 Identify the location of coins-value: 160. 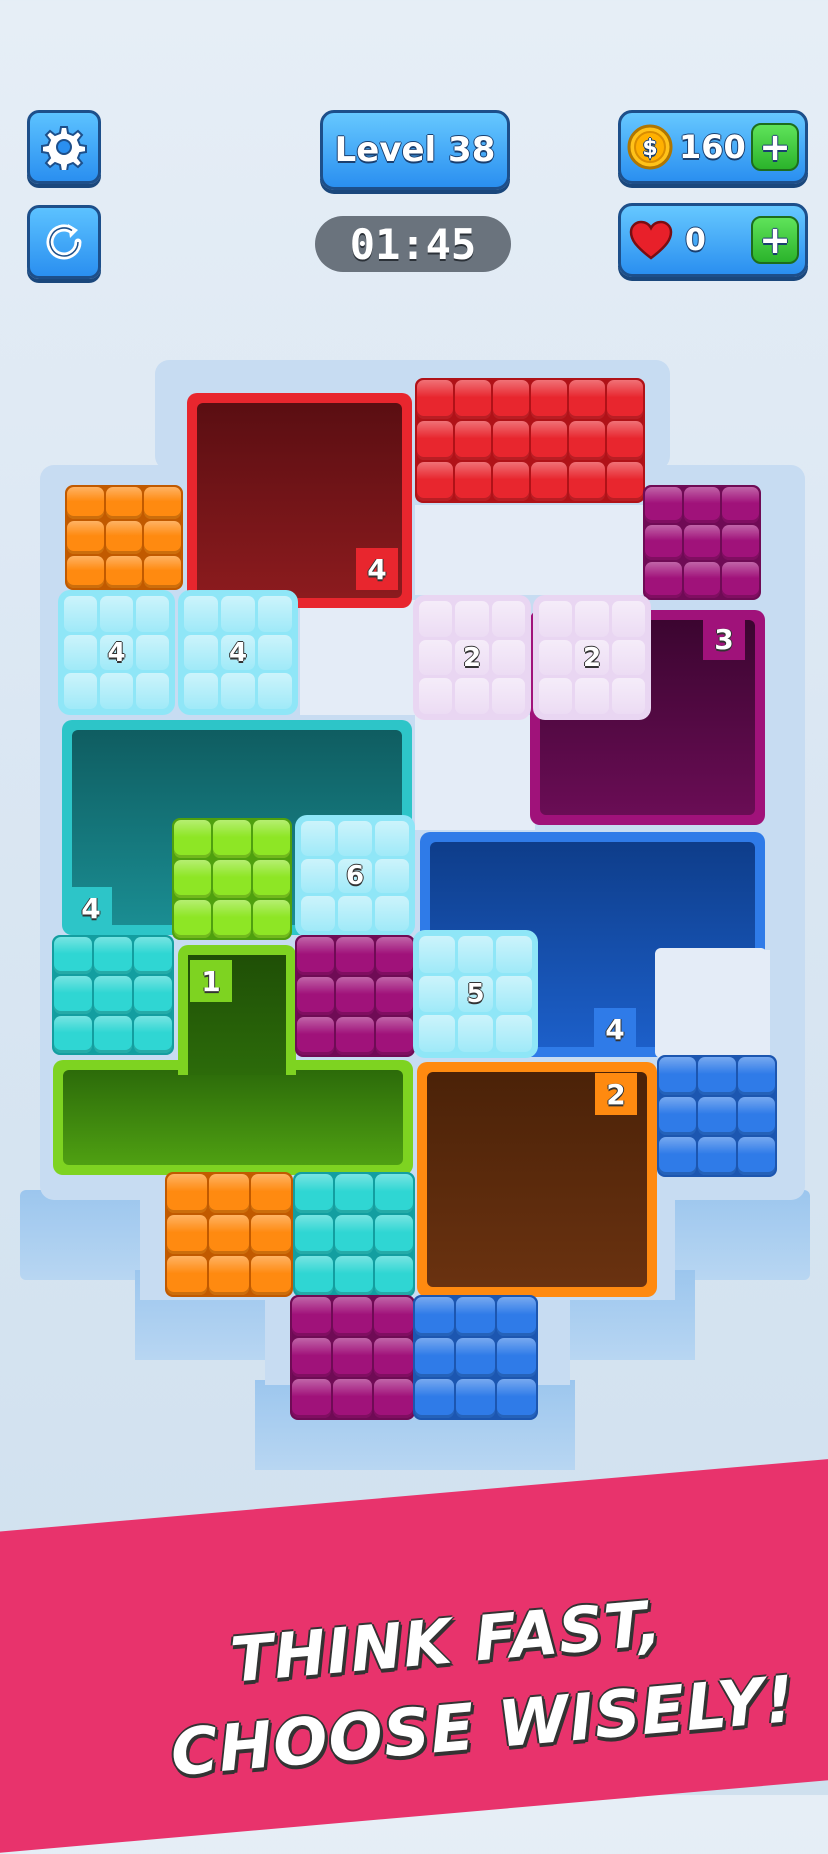
(712, 147).